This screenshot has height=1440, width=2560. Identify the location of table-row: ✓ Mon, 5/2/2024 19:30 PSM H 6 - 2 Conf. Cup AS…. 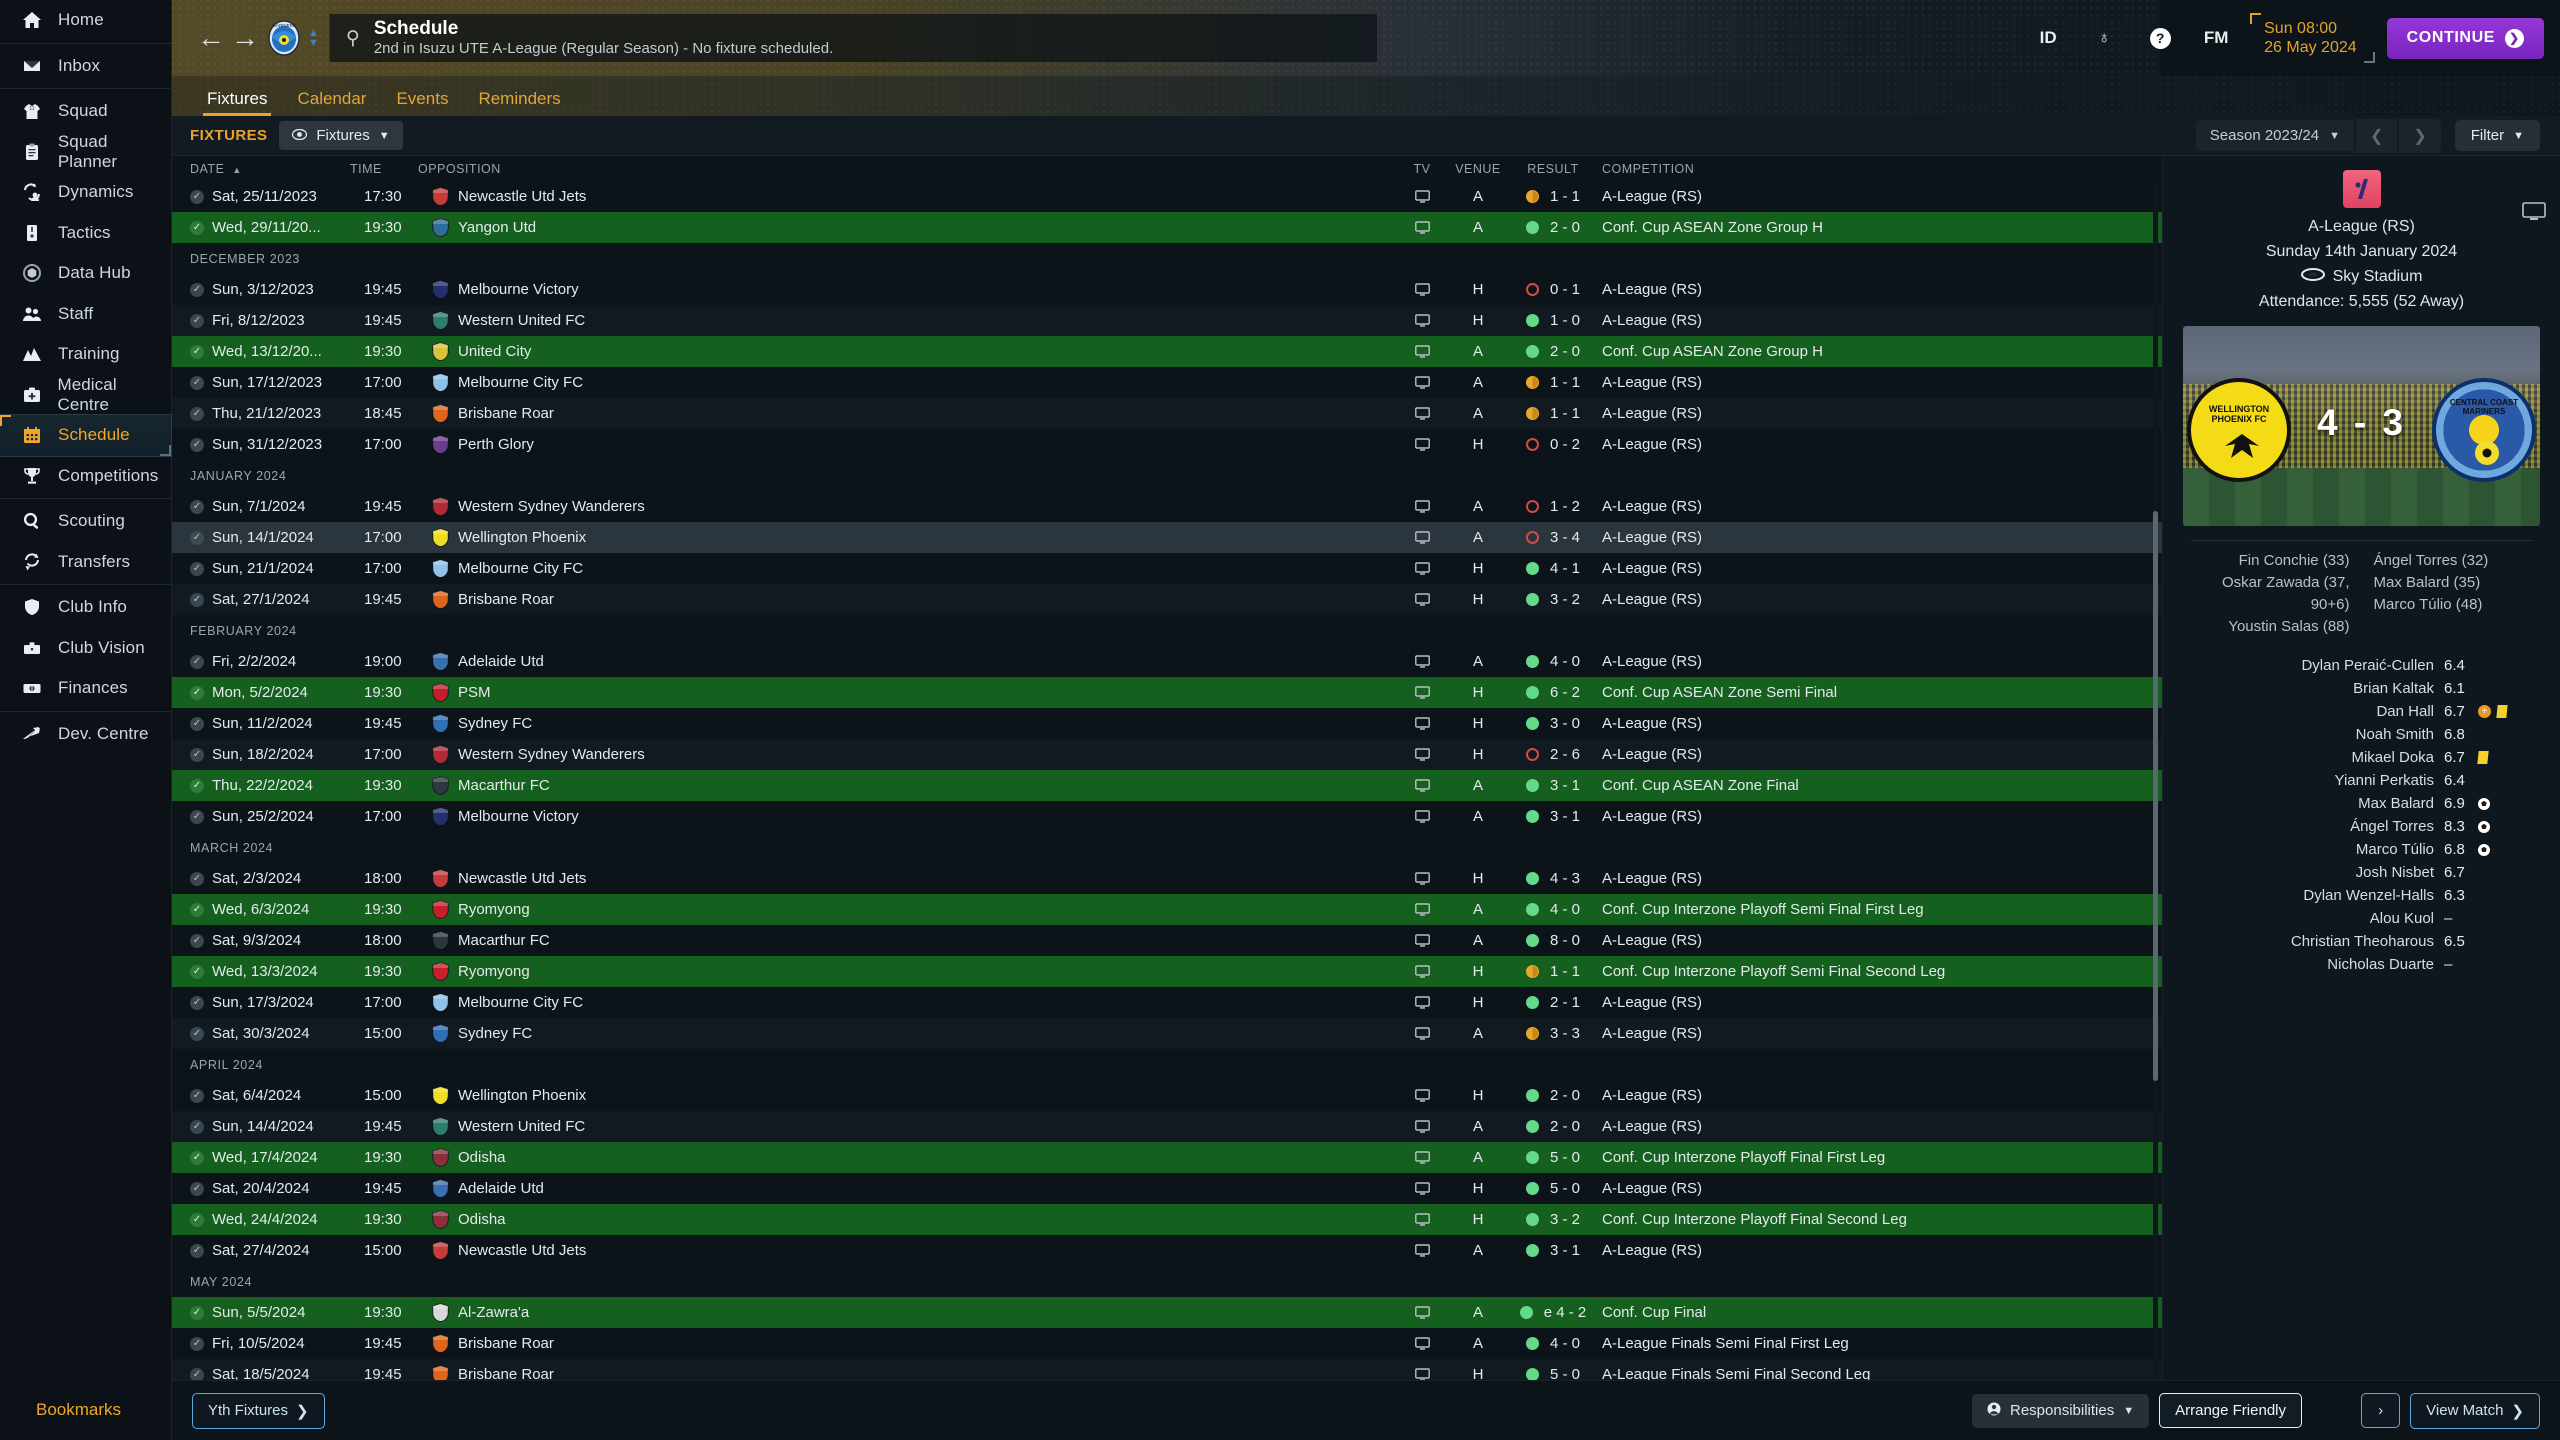
(1167, 692).